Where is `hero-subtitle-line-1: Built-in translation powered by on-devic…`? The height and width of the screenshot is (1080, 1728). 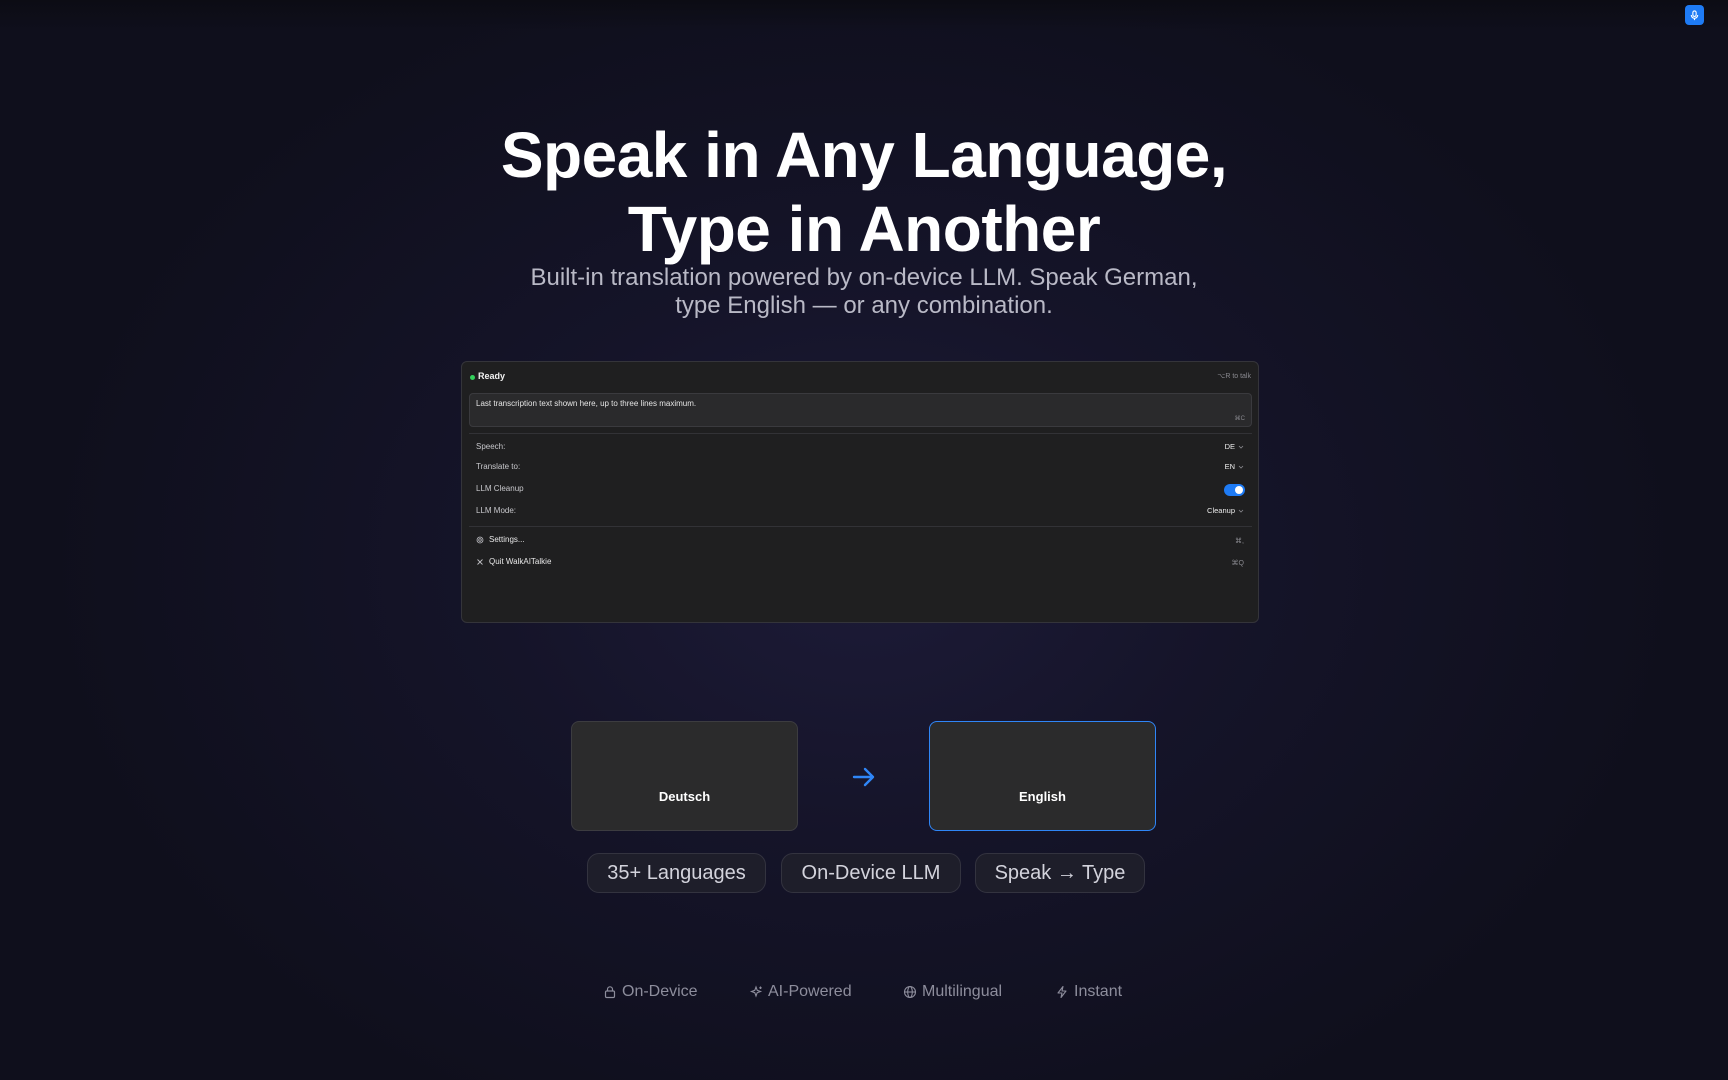 hero-subtitle-line-1: Built-in translation powered by on-devic… is located at coordinates (864, 277).